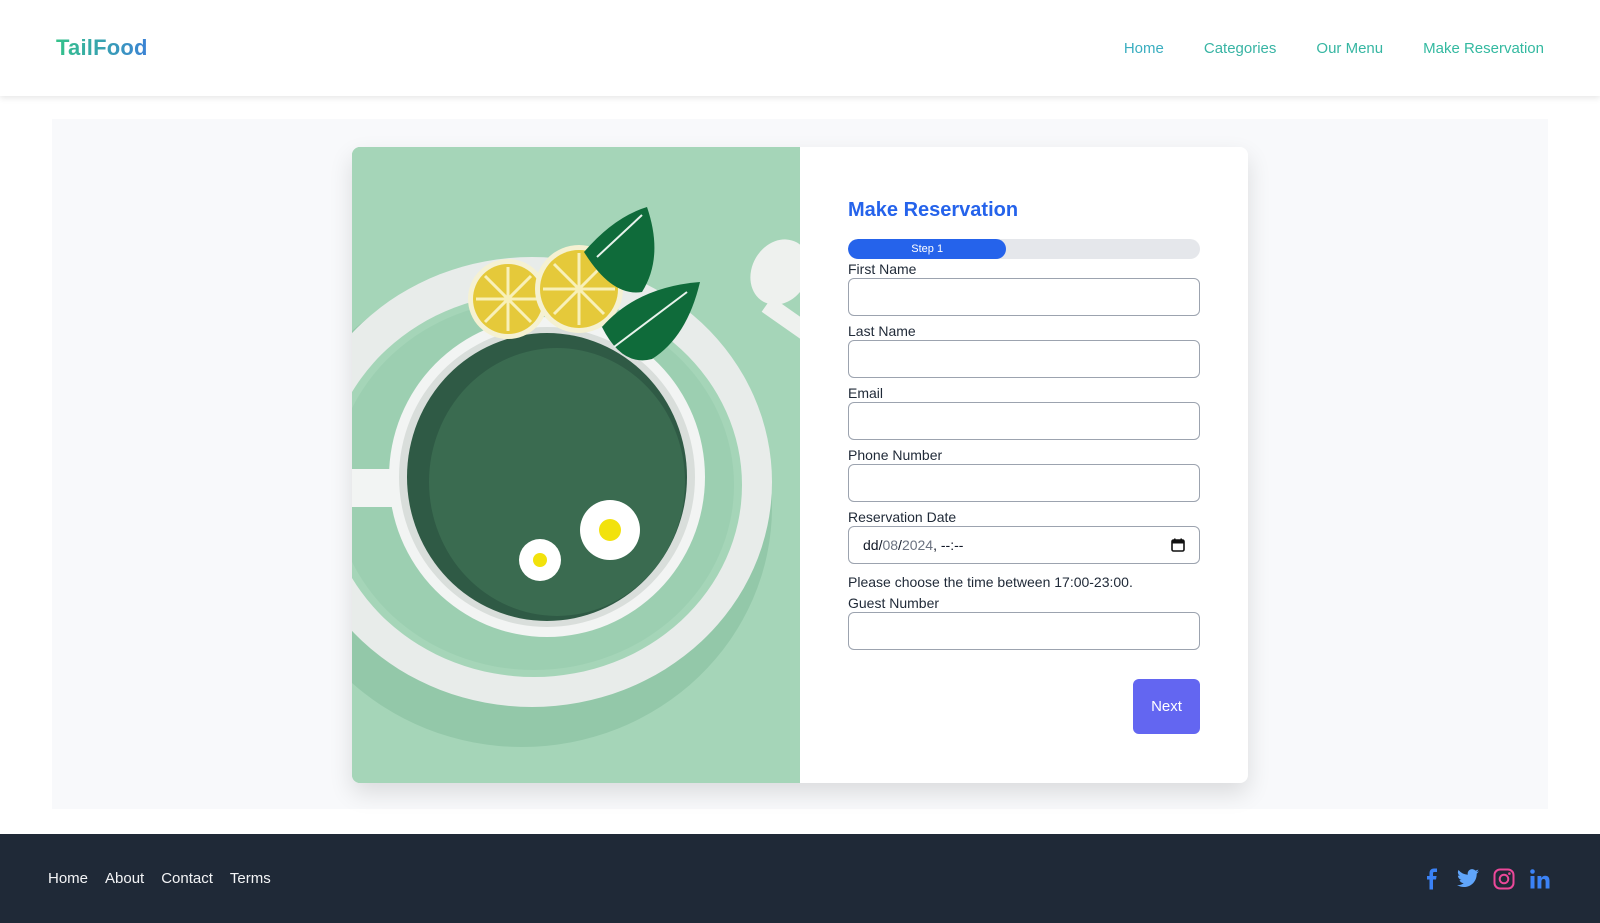 The width and height of the screenshot is (1600, 923). What do you see at coordinates (895, 455) in the screenshot?
I see `phone-label: Phone Number` at bounding box center [895, 455].